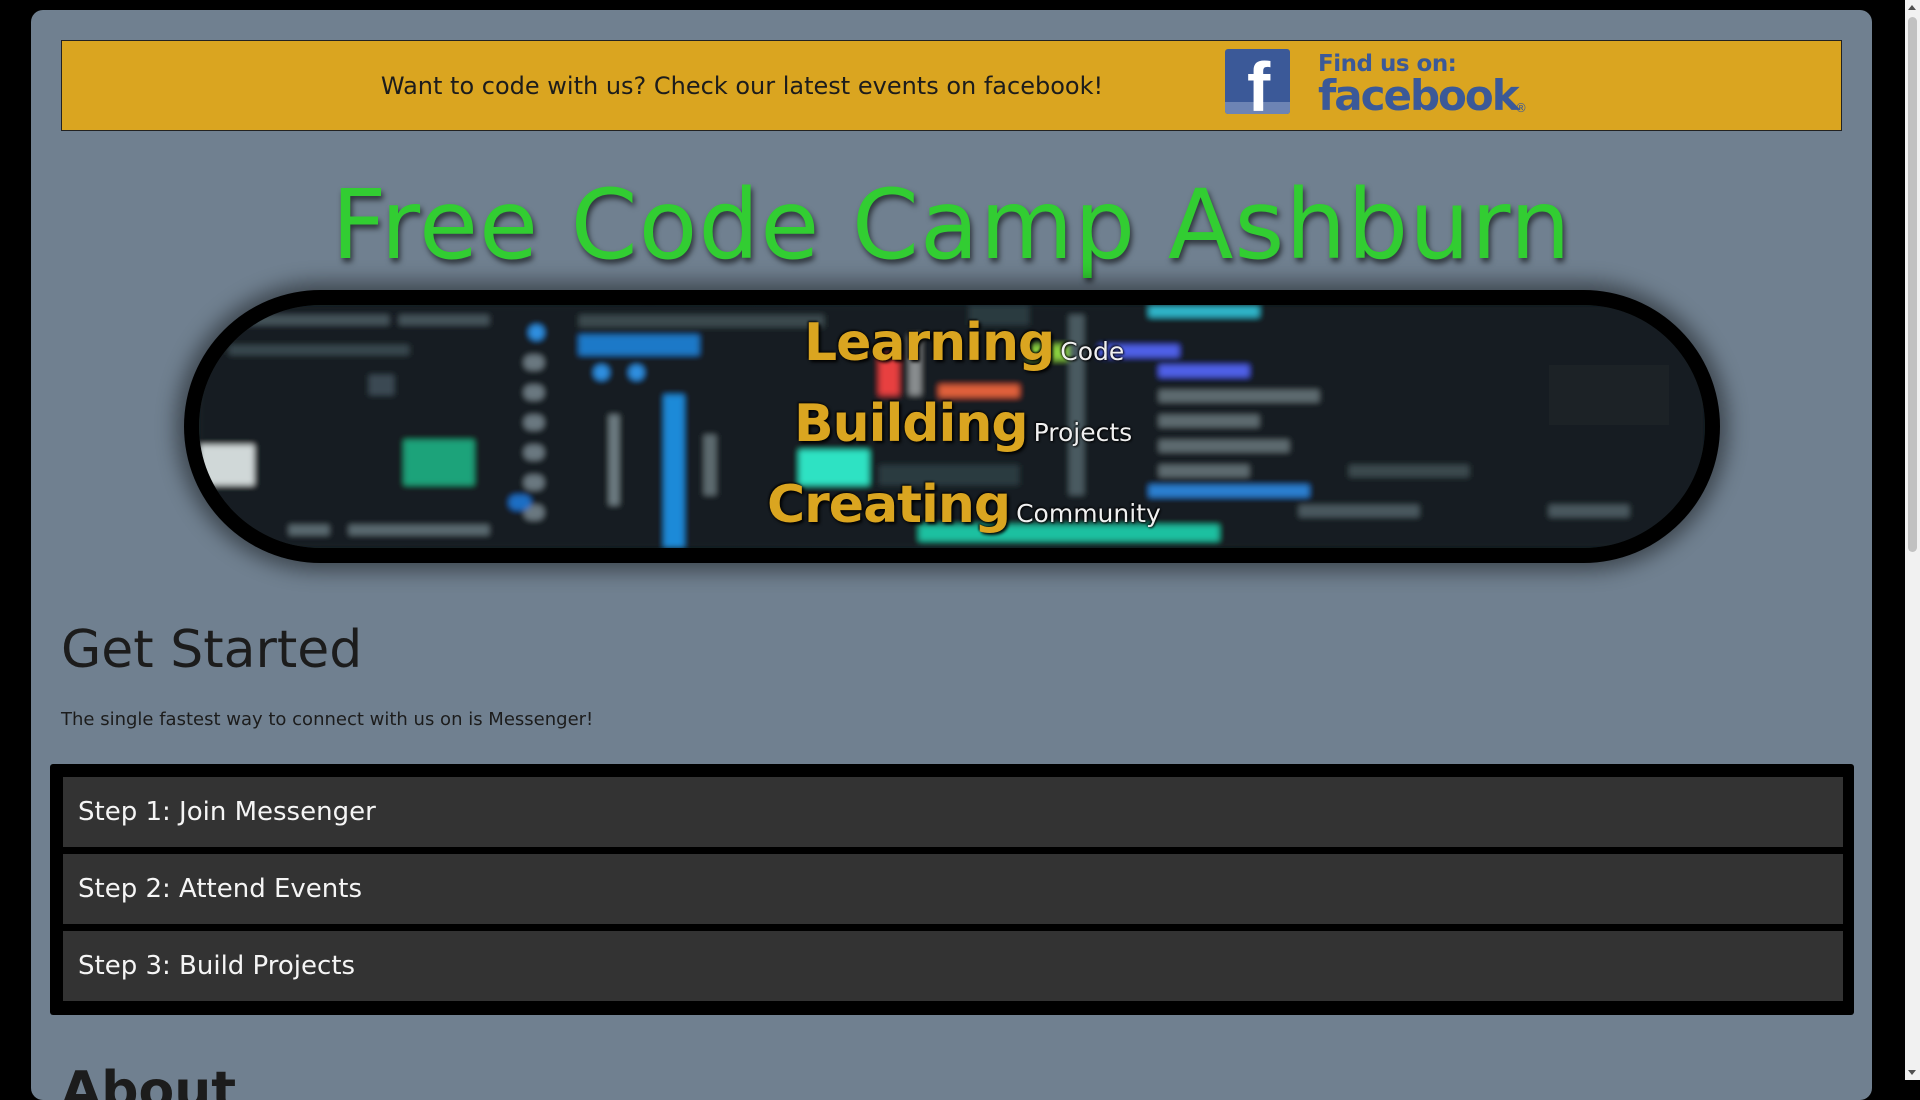 Image resolution: width=1920 pixels, height=1100 pixels. I want to click on facebook-f-square-icon: f, so click(1257, 81).